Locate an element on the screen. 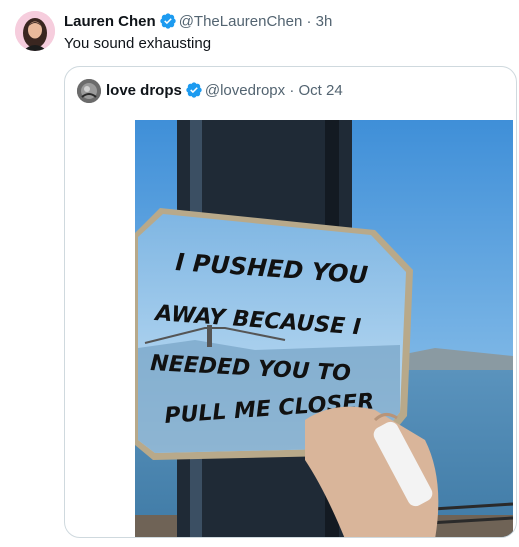  author-name: Lauren Chen is located at coordinates (110, 21).